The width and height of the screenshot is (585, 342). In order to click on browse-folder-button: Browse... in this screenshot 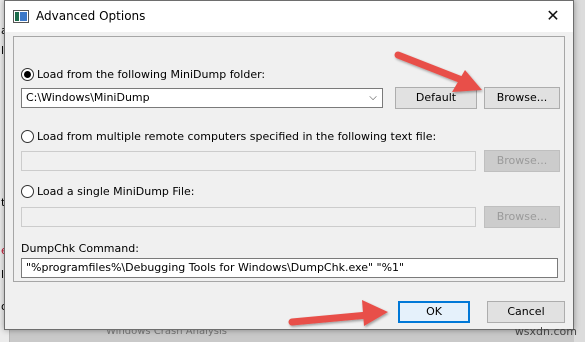, I will do `click(522, 98)`.